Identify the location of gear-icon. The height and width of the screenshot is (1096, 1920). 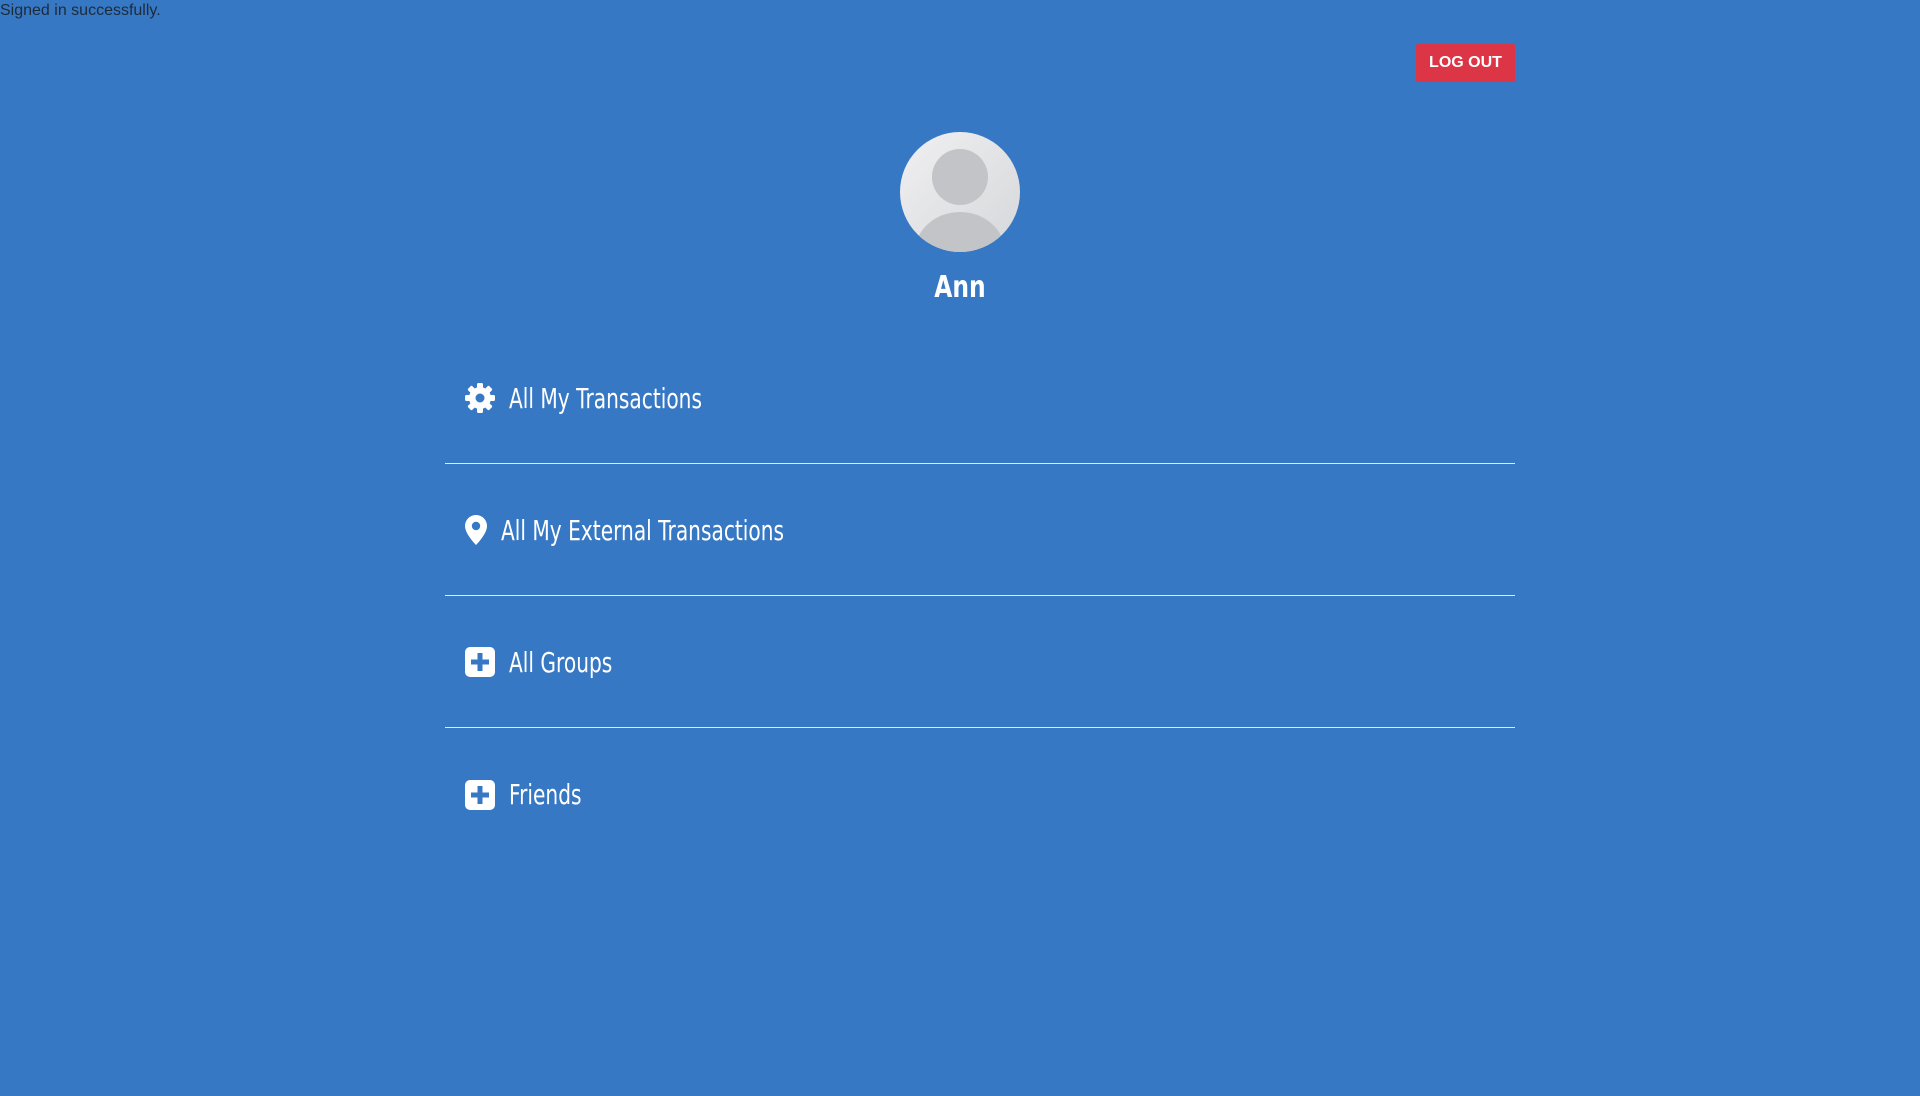
(480, 398).